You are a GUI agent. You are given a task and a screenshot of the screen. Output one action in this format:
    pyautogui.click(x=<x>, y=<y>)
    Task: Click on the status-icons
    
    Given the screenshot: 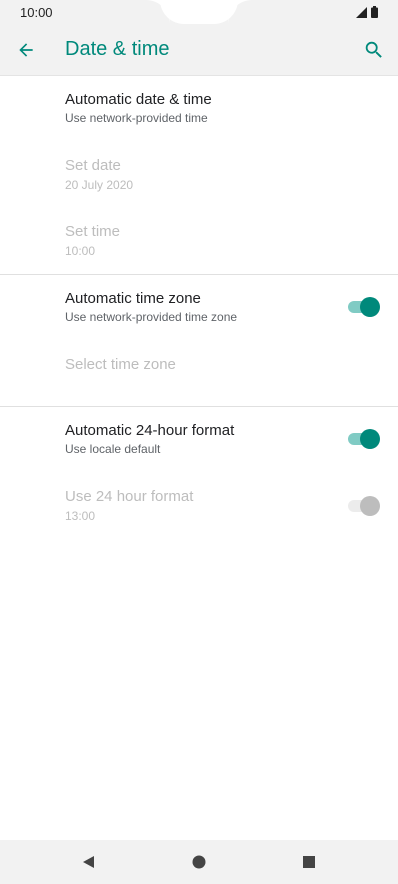 What is the action you would take?
    pyautogui.click(x=367, y=12)
    